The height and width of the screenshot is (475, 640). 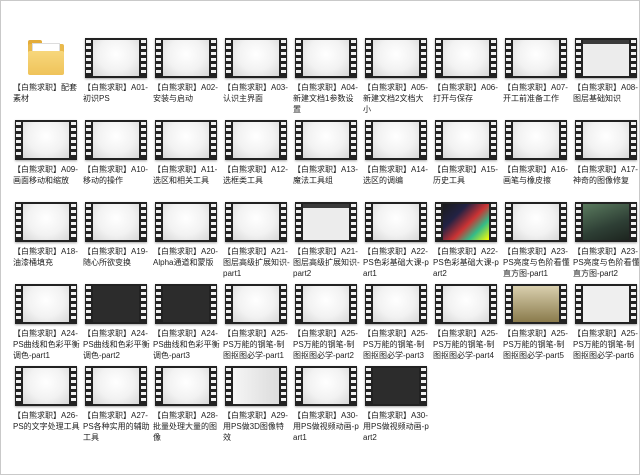 I want to click on file-name-label: 【白熊求职】A08-图层基础知识, so click(x=605, y=93).